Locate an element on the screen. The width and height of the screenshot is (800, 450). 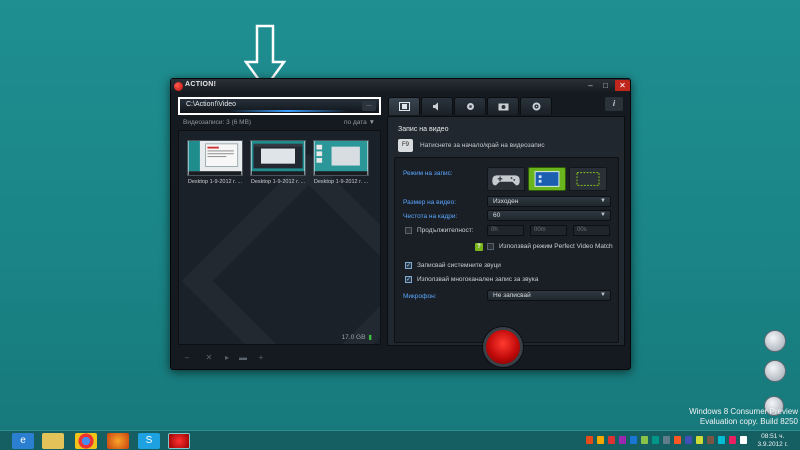
path-progress-glow is located at coordinates (288, 111).